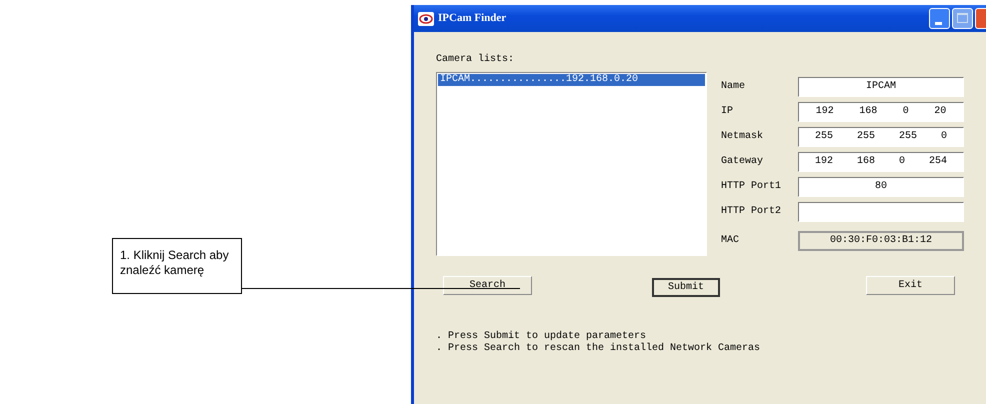  Describe the element at coordinates (733, 87) in the screenshot. I see `field-label: Name` at that location.